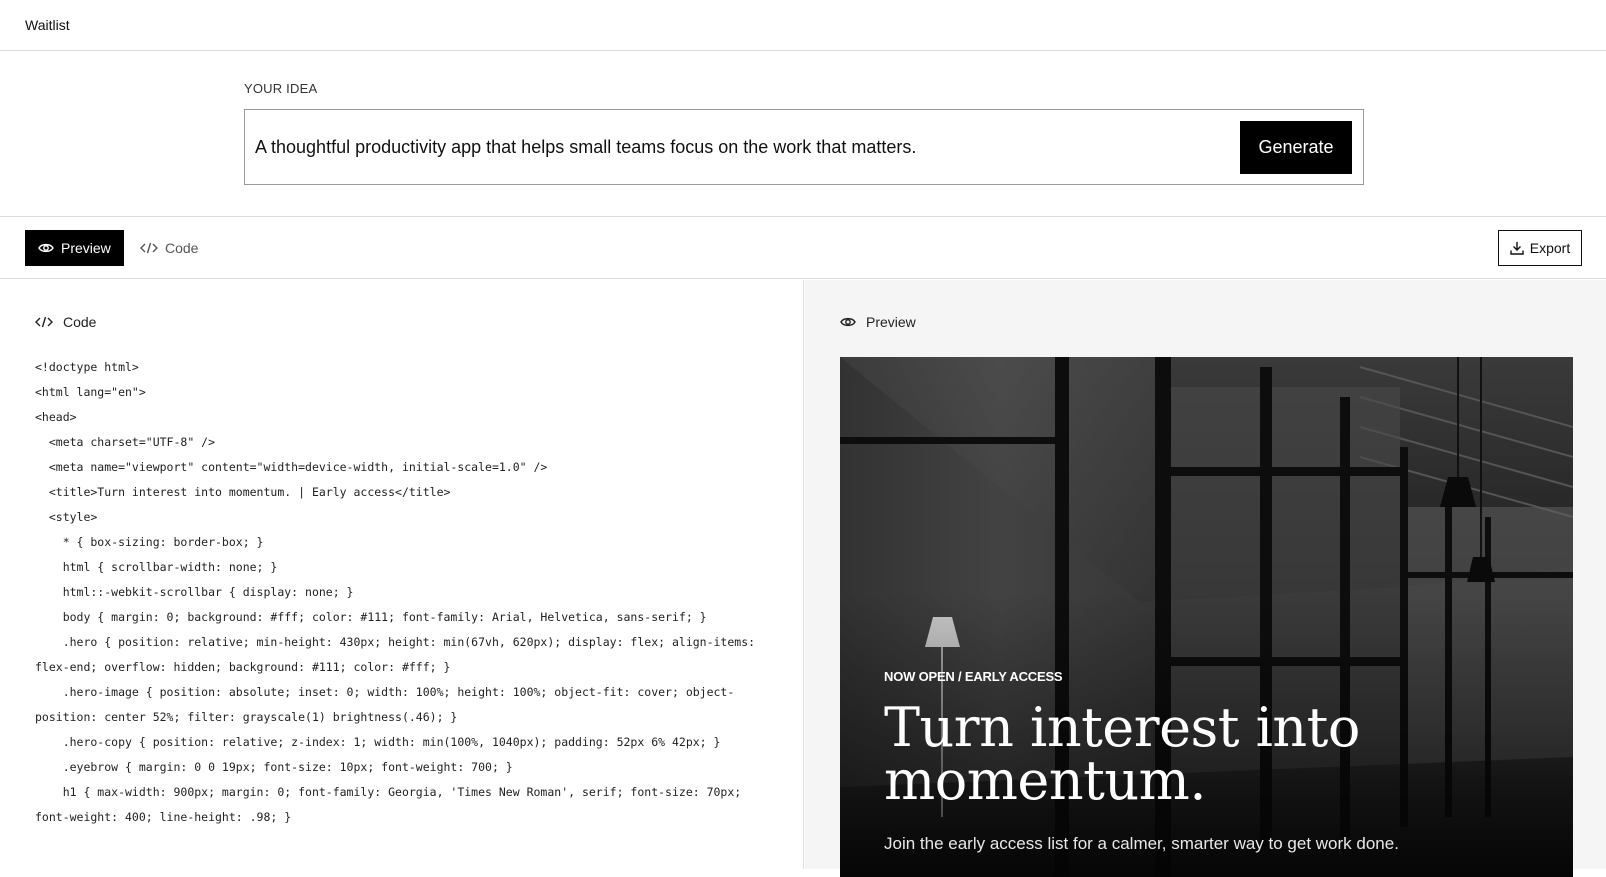 This screenshot has height=877, width=1606. I want to click on app-title: Waitlist, so click(47, 25).